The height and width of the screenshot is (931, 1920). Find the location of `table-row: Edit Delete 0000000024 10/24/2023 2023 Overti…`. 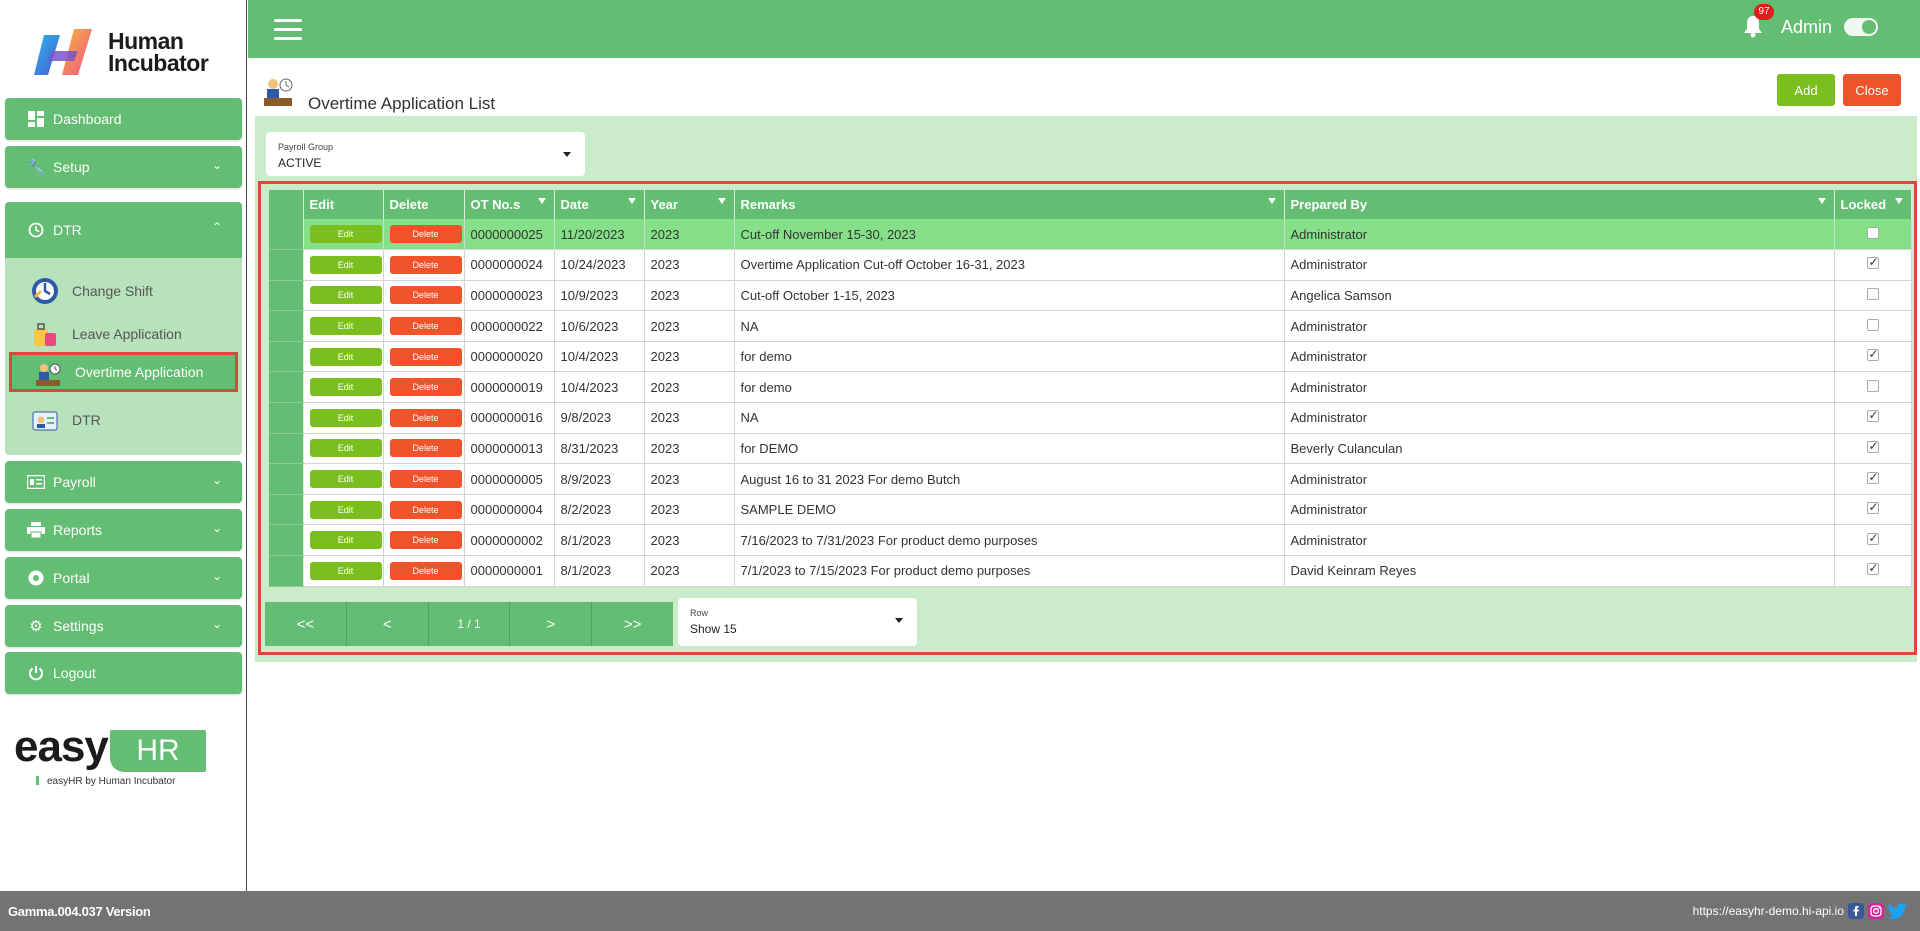

table-row: Edit Delete 0000000024 10/24/2023 2023 Overti… is located at coordinates (1090, 265).